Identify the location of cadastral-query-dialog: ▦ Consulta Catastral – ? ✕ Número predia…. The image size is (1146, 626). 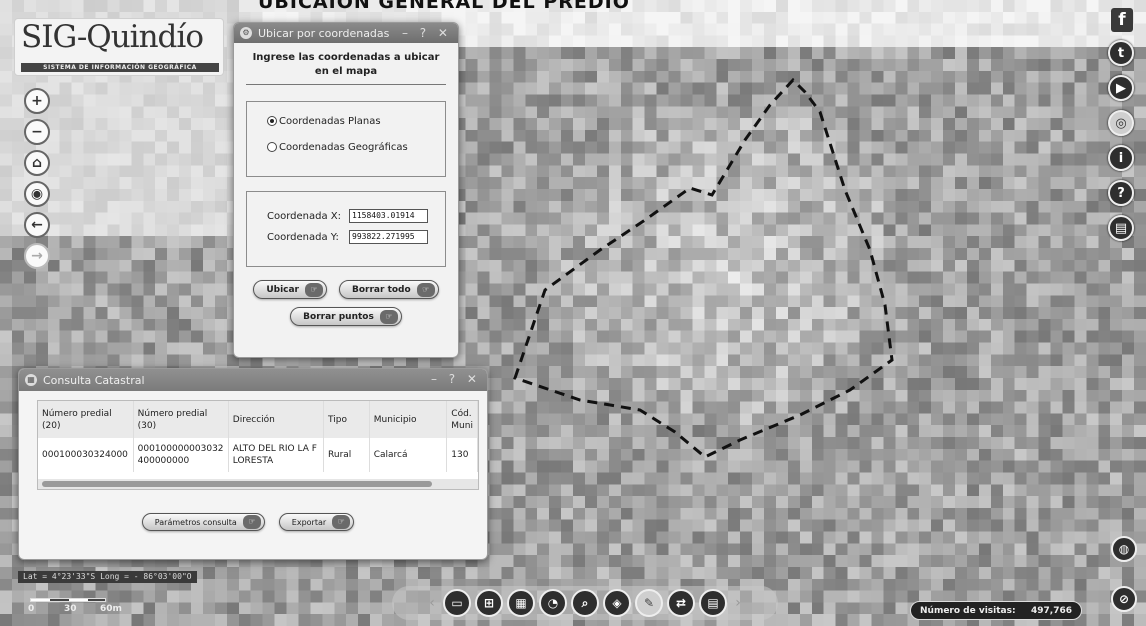
(253, 464).